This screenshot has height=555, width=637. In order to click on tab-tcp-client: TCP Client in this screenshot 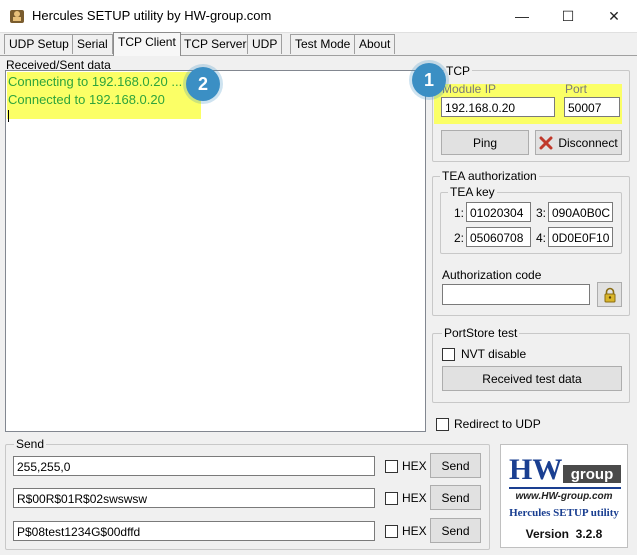, I will do `click(147, 44)`.